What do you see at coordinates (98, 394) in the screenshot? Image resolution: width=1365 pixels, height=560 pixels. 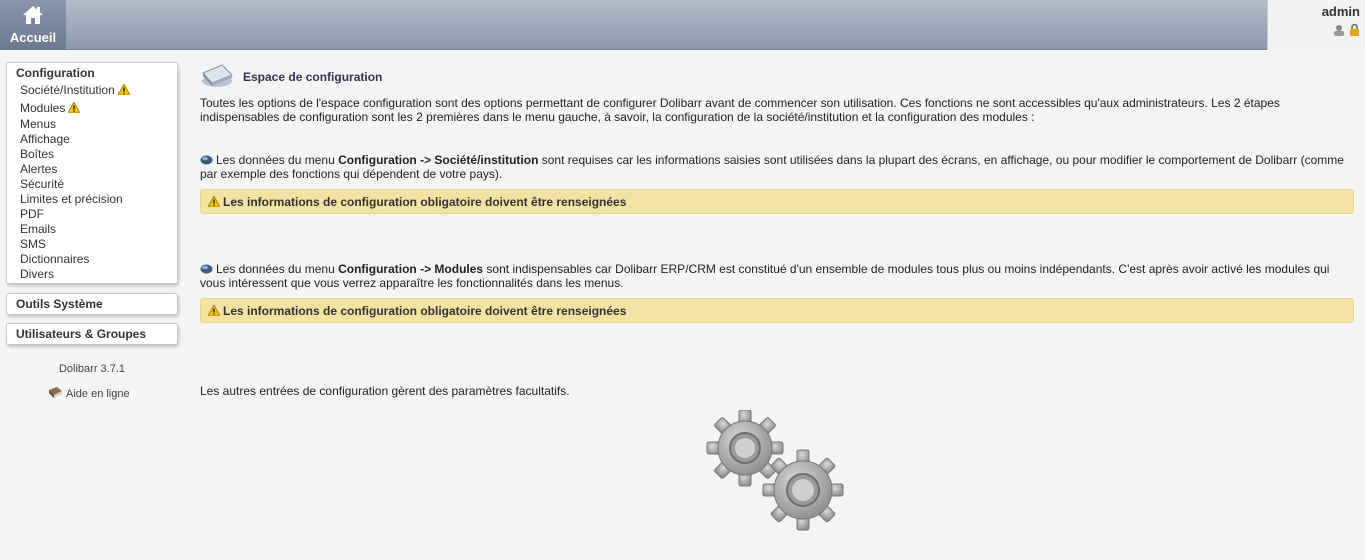 I see `help-link-label: Aide en ligne` at bounding box center [98, 394].